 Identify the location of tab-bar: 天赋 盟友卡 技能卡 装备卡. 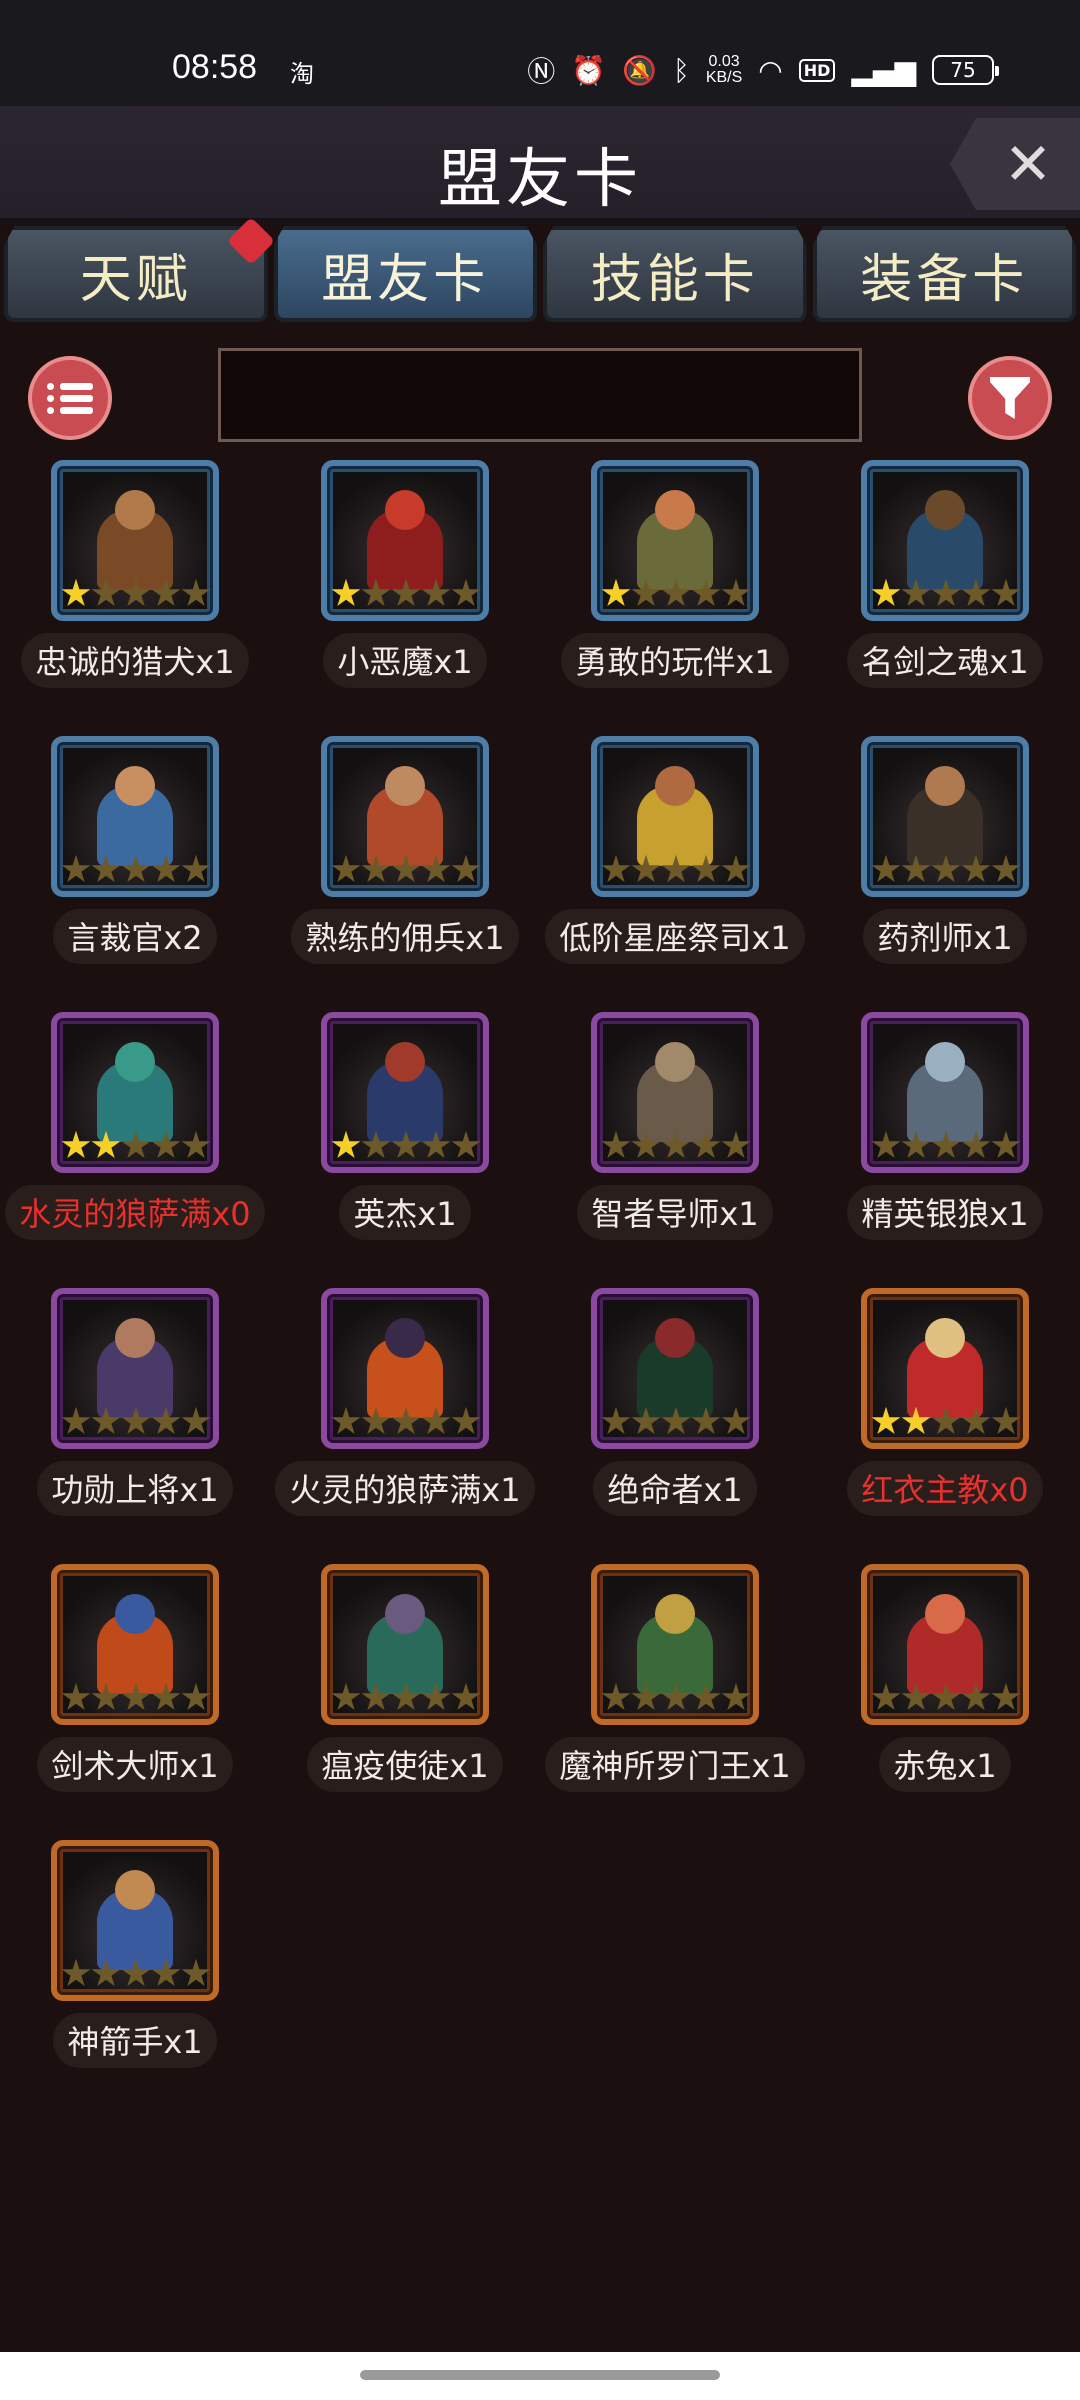
(540, 269).